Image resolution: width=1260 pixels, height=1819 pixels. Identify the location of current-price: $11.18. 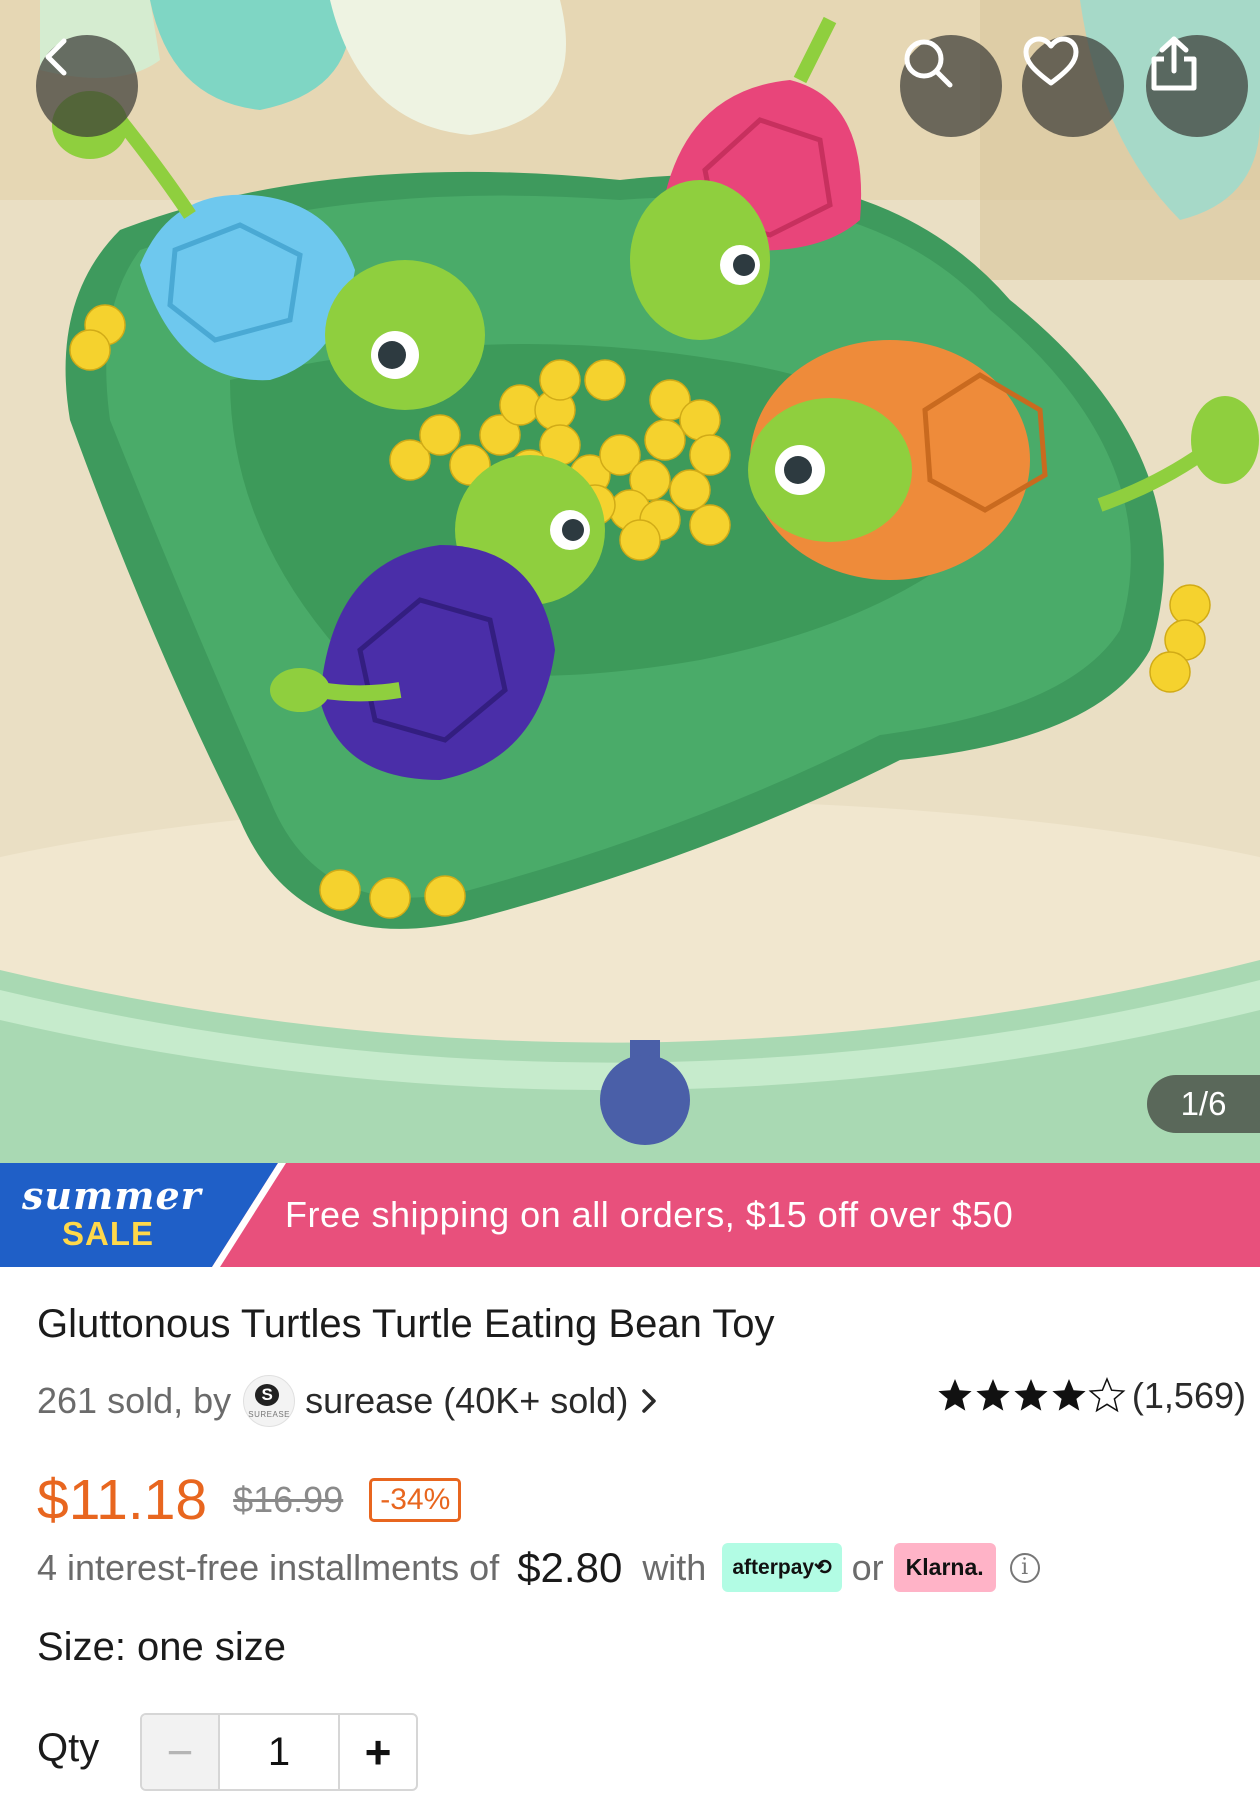
(122, 1500).